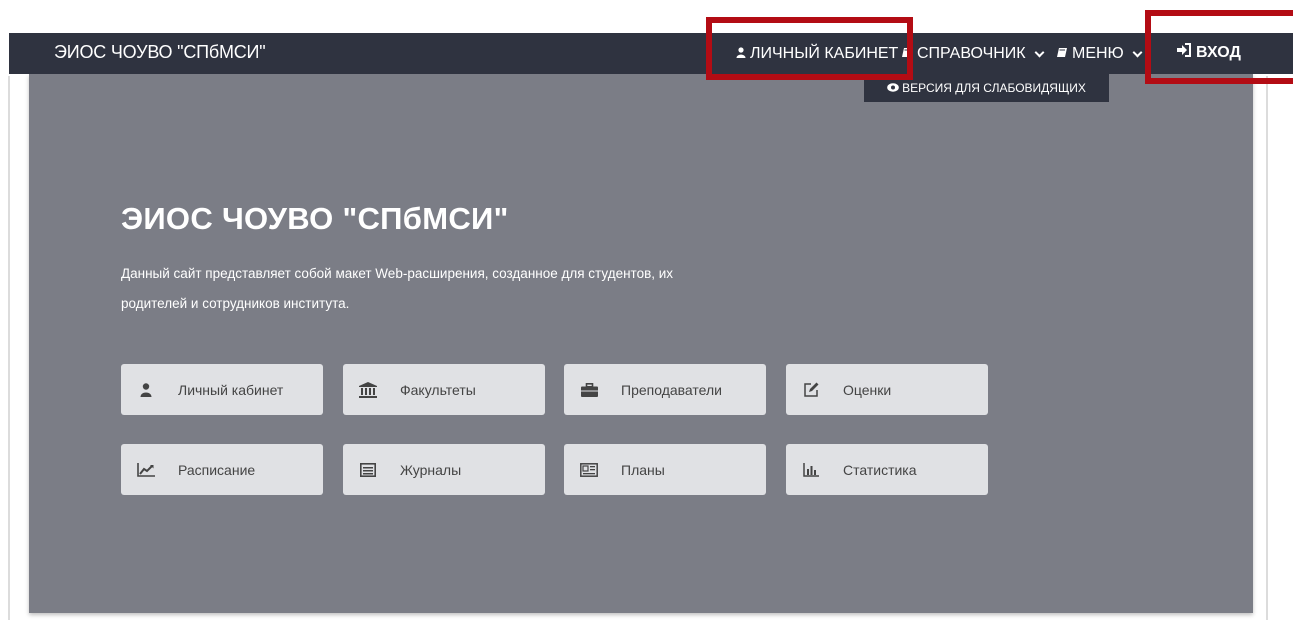  I want to click on tile-journals: Журналы, so click(444, 469).